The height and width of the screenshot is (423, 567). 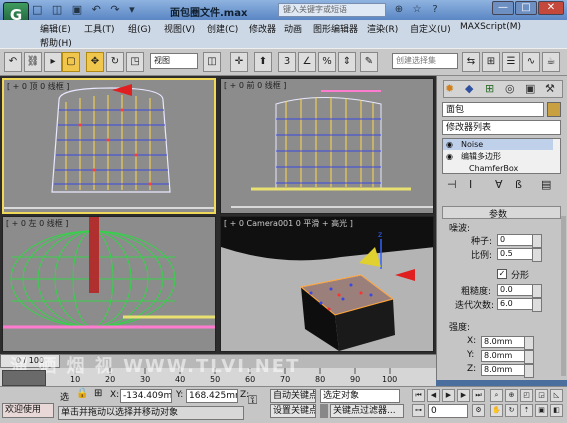 What do you see at coordinates (449, 88) in the screenshot?
I see `create-tab-icon: ✹` at bounding box center [449, 88].